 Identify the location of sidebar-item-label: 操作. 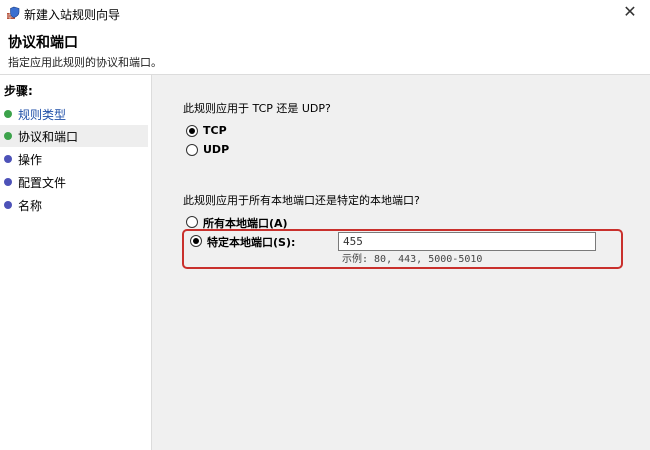
(30, 160).